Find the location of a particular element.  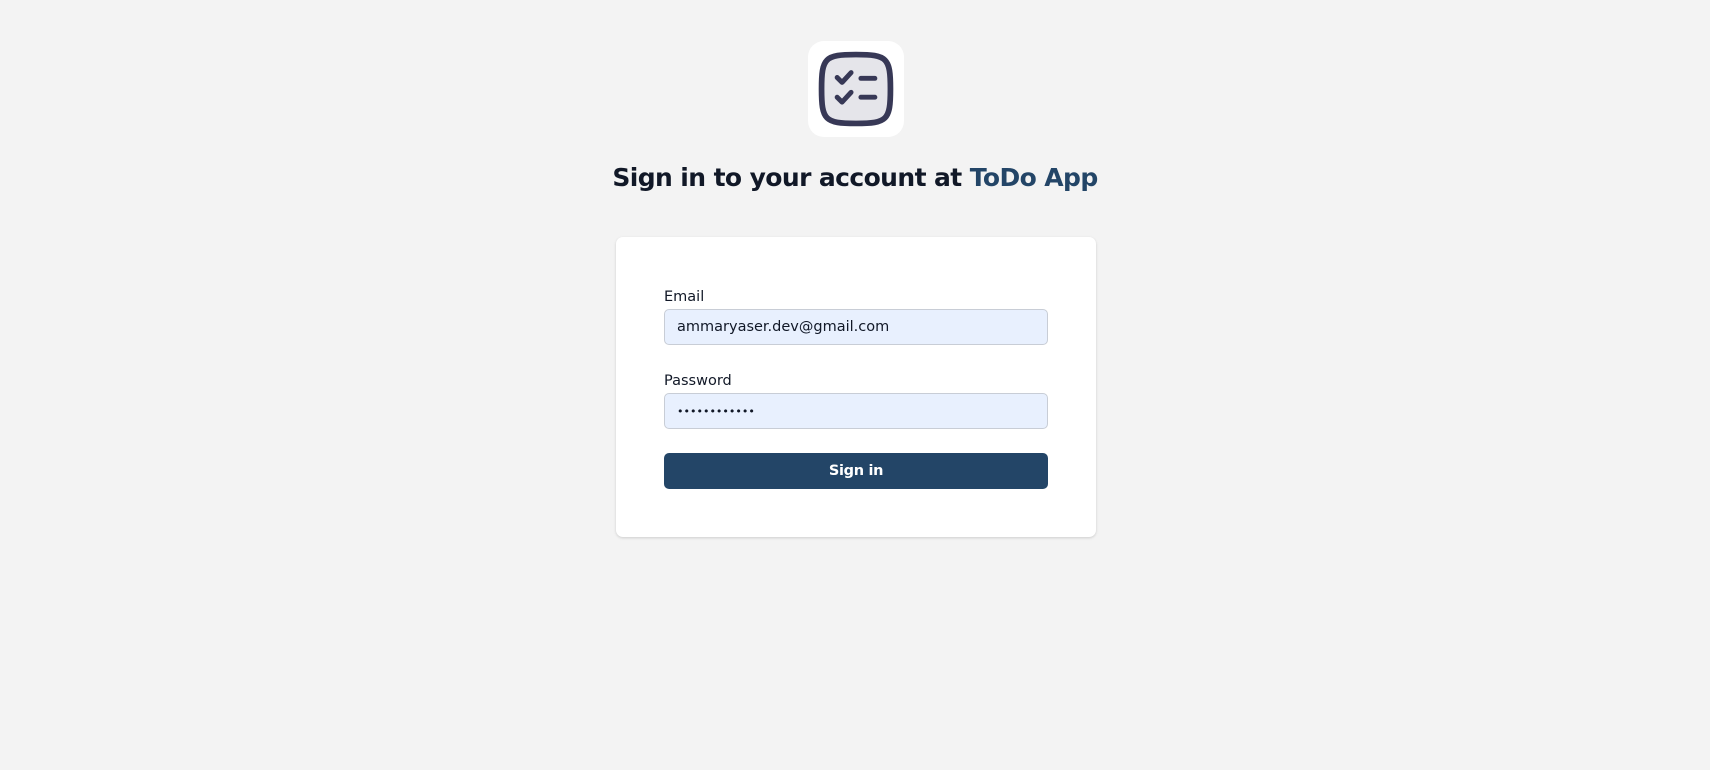

checklist-icon is located at coordinates (856, 89).